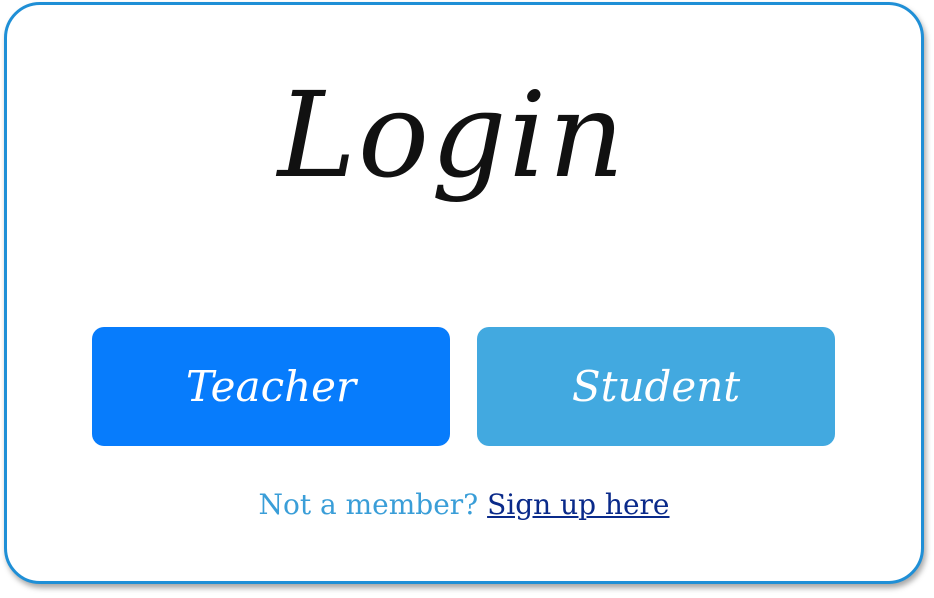 This screenshot has height=598, width=934. I want to click on signup-link: Sign up here, so click(578, 504).